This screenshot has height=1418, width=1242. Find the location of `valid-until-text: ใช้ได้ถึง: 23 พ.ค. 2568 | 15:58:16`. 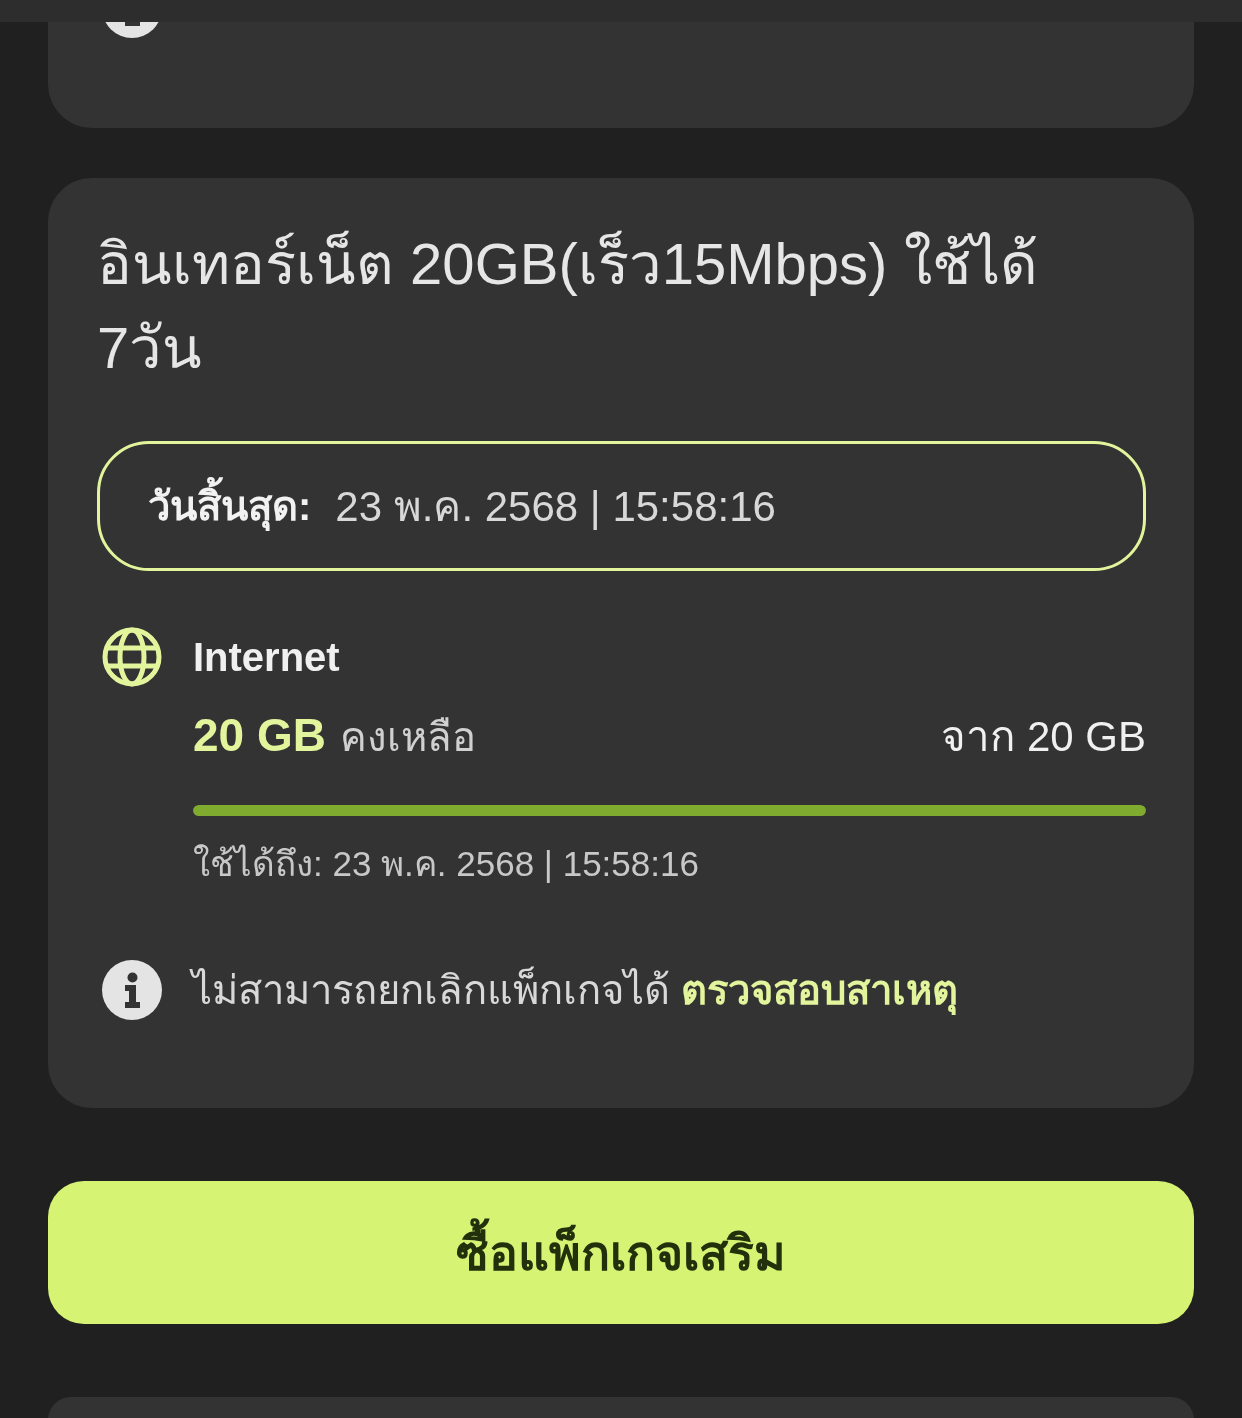

valid-until-text: ใช้ได้ถึง: 23 พ.ค. 2568 | 15:58:16 is located at coordinates (446, 864).